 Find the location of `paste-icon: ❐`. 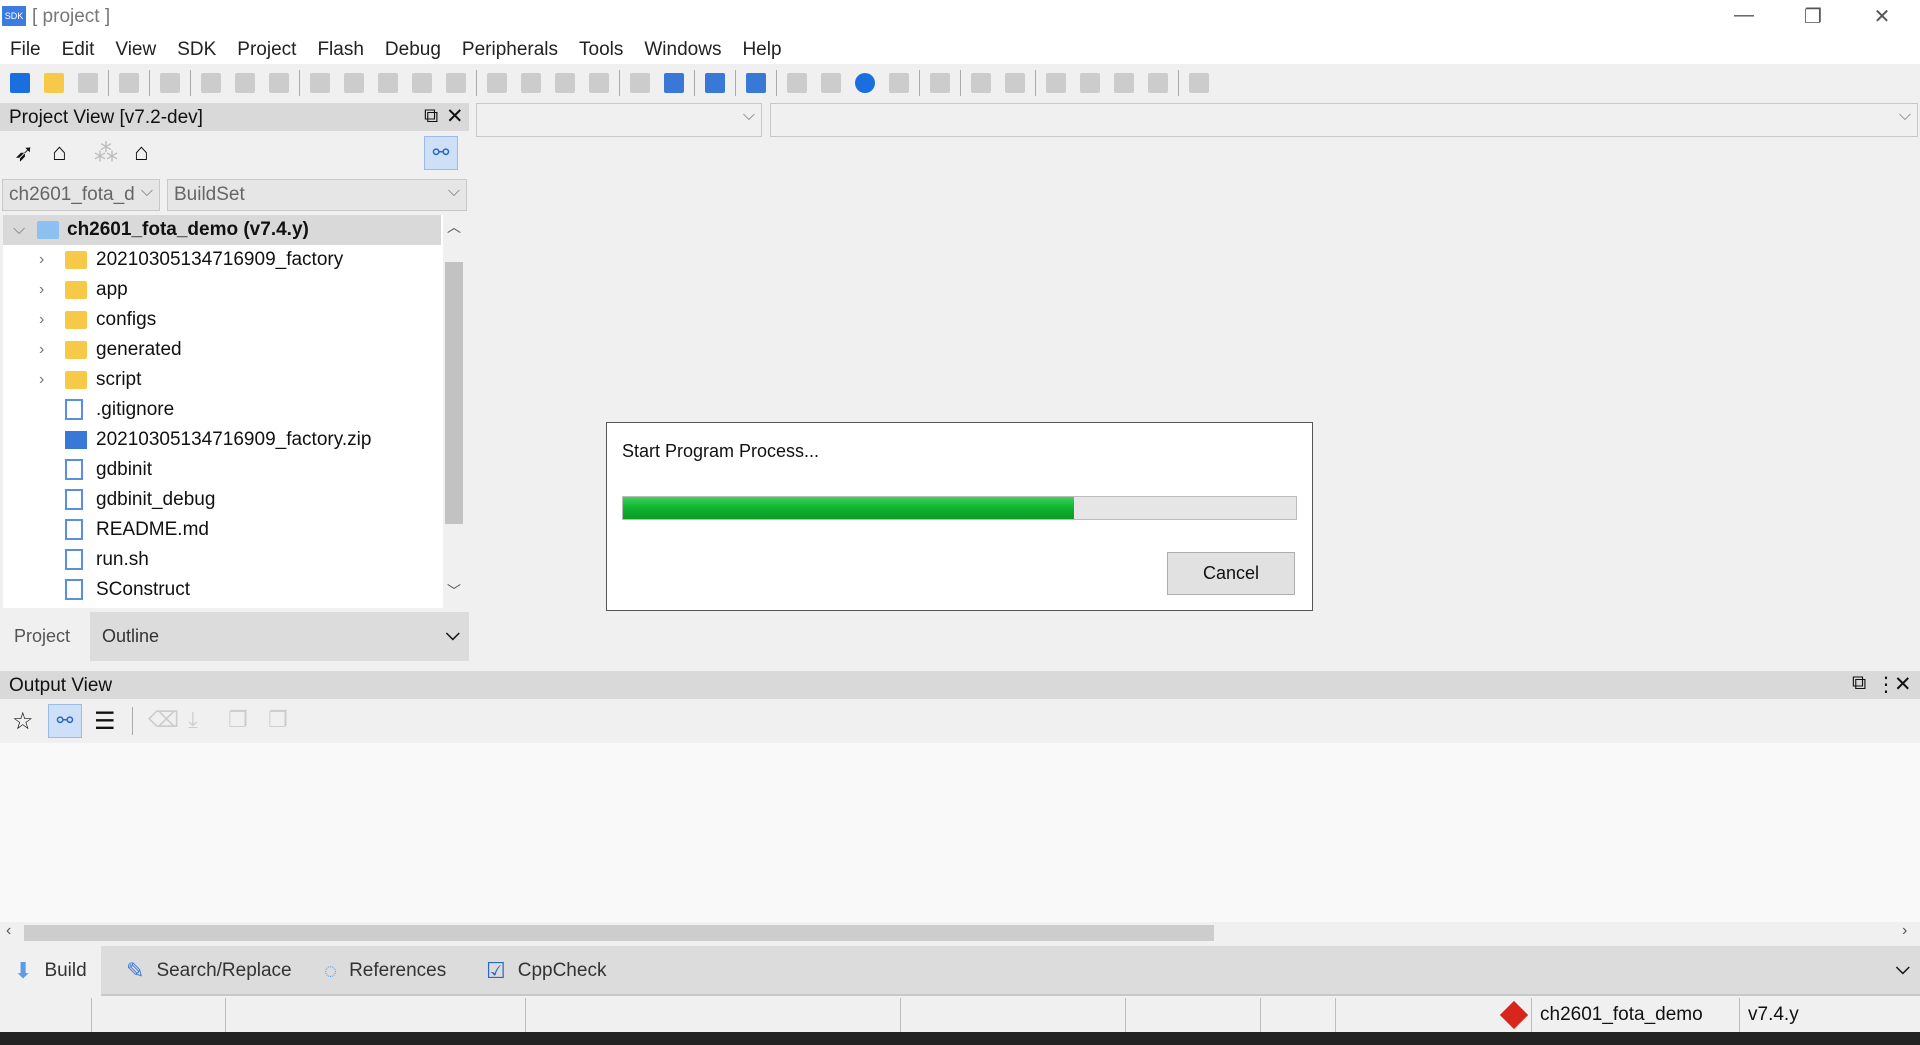

paste-icon: ❐ is located at coordinates (278, 720).